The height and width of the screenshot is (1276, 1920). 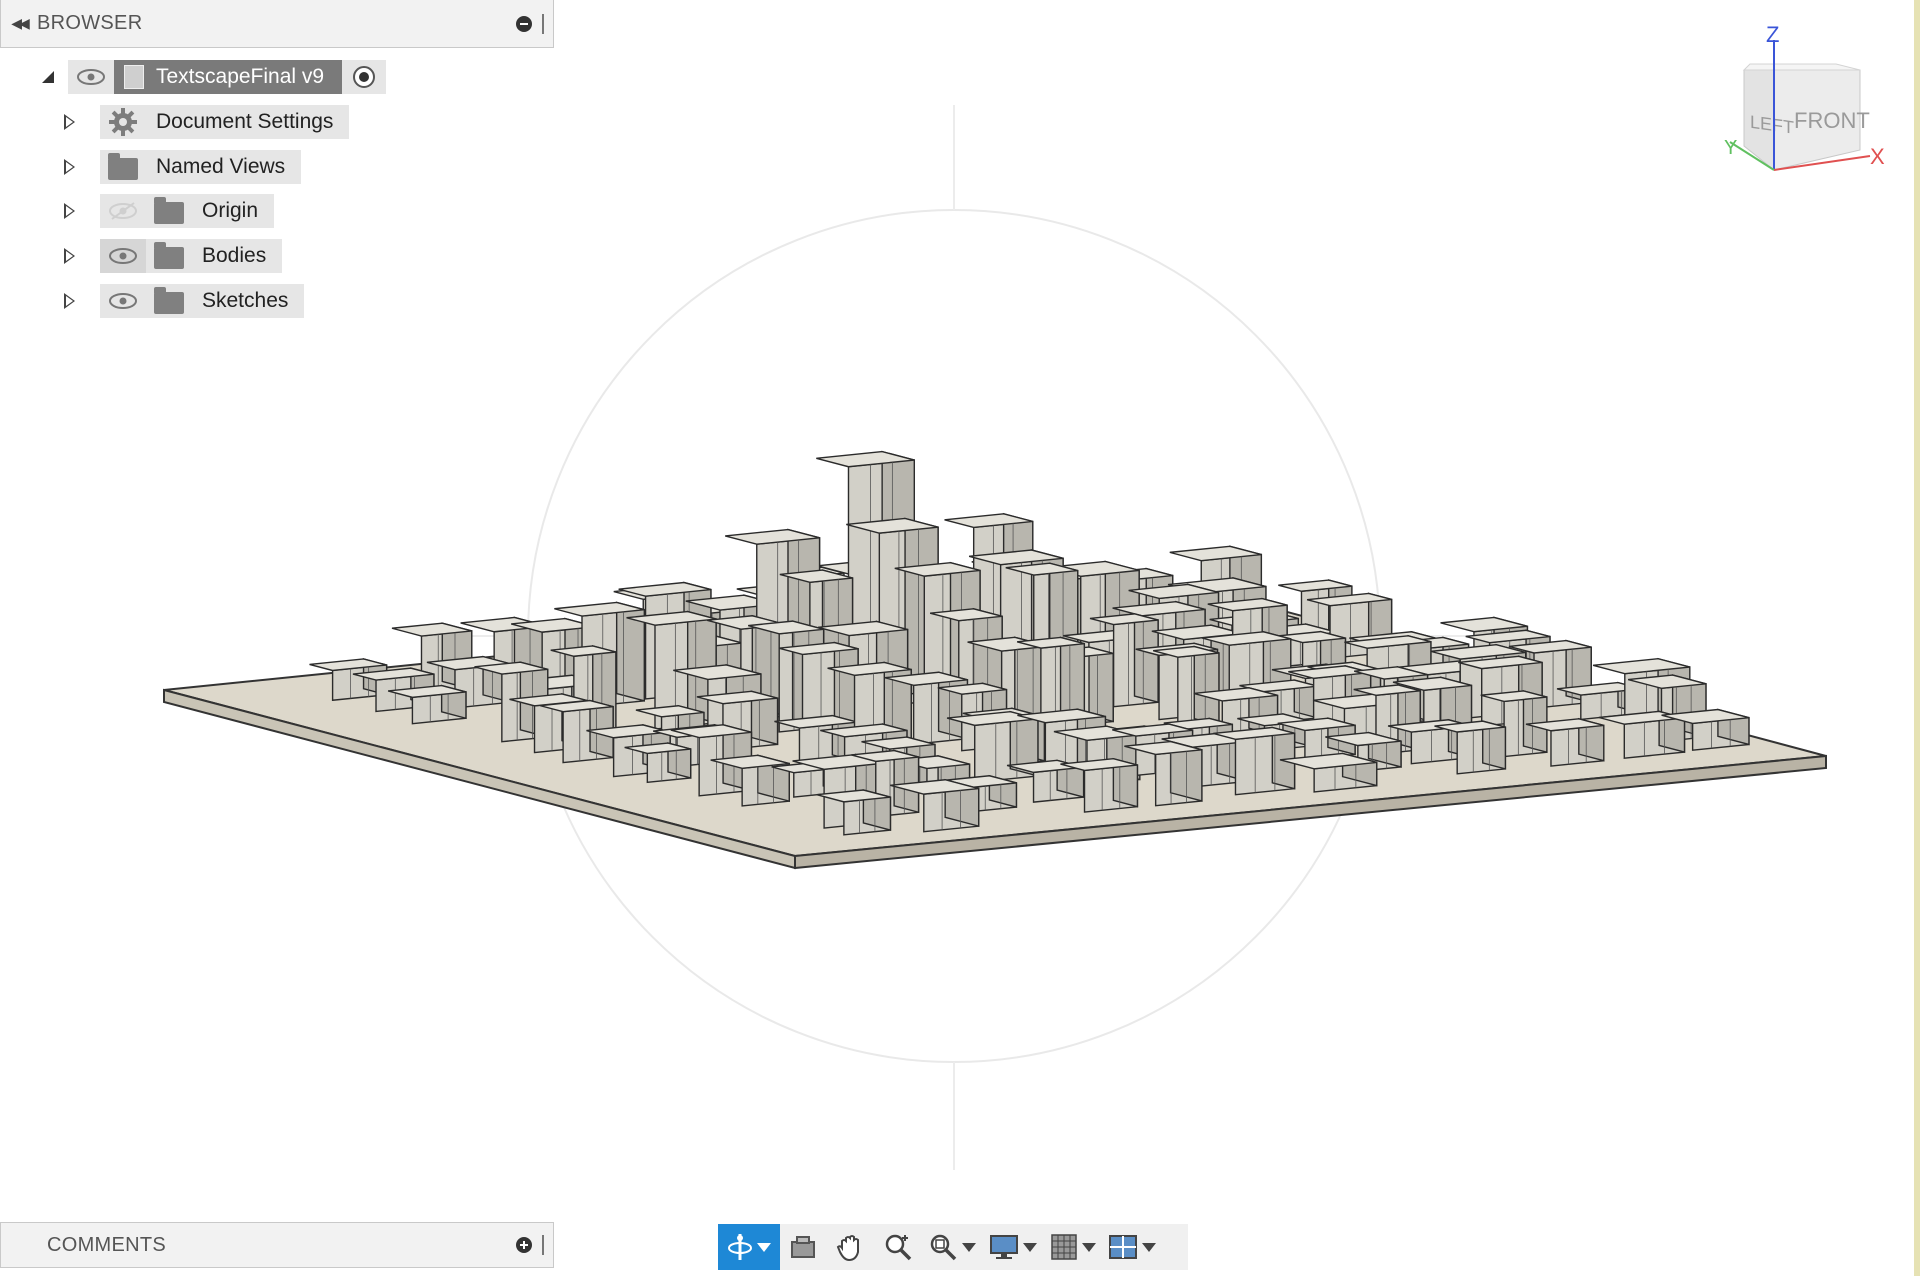 I want to click on tree-item-label: Document Settings, so click(x=245, y=121).